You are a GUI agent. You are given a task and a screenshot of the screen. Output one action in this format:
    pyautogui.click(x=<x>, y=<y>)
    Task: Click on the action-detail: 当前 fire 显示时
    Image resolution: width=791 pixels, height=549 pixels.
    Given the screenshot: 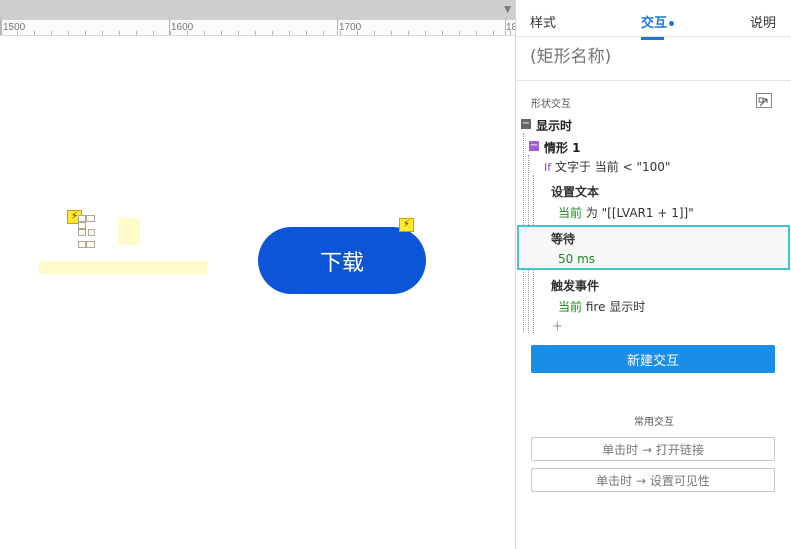 What is the action you would take?
    pyautogui.click(x=601, y=306)
    